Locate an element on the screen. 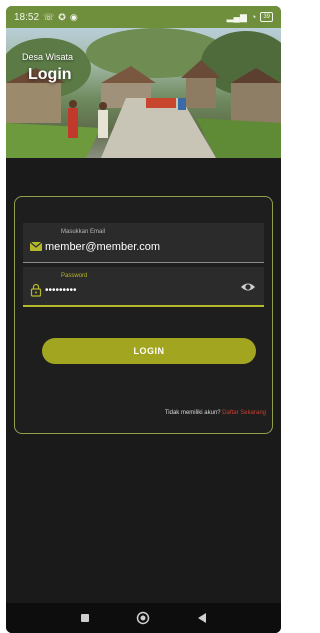 This screenshot has height=633, width=320. password-input: ••••••••• is located at coordinates (61, 290).